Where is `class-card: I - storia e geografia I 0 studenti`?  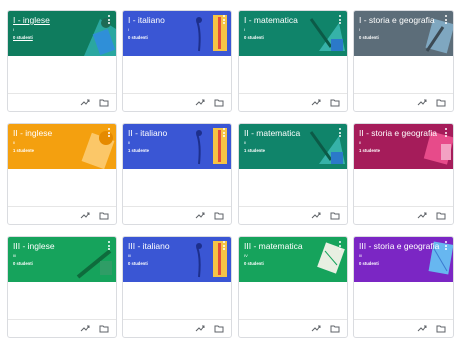 class-card: I - storia e geografia I 0 studenti is located at coordinates (403, 61).